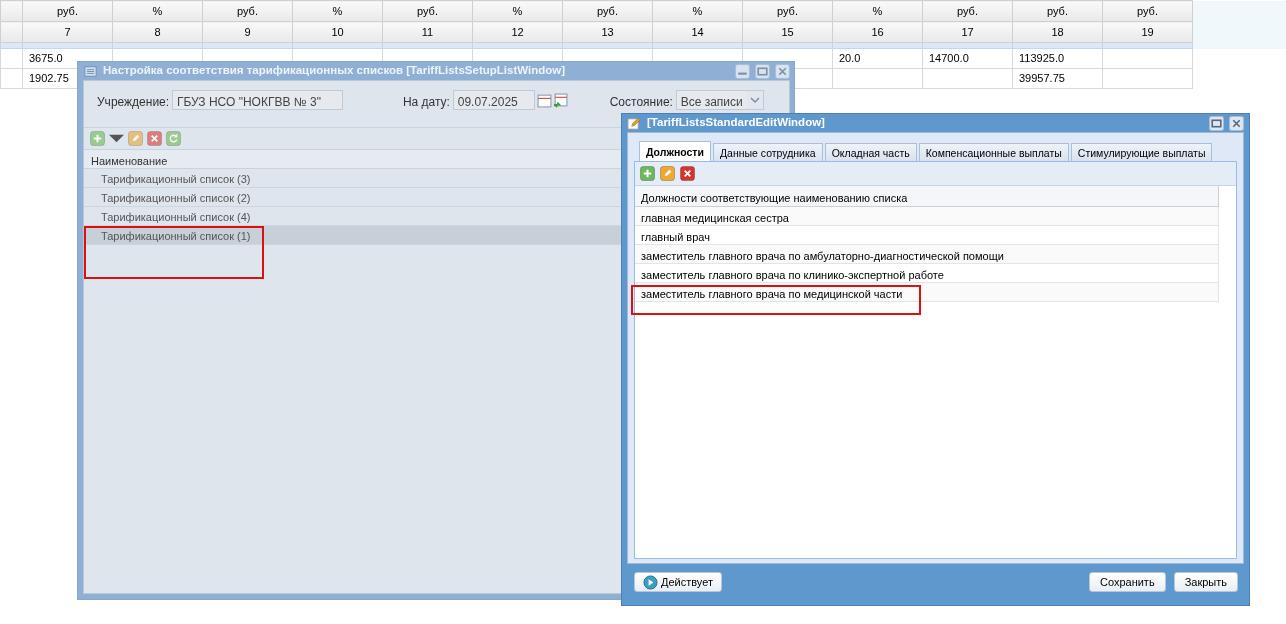 Image resolution: width=1286 pixels, height=624 pixels. What do you see at coordinates (927, 254) in the screenshot?
I see `list-row: заместитель главного врача по амбулаторно-диагностической помощи` at bounding box center [927, 254].